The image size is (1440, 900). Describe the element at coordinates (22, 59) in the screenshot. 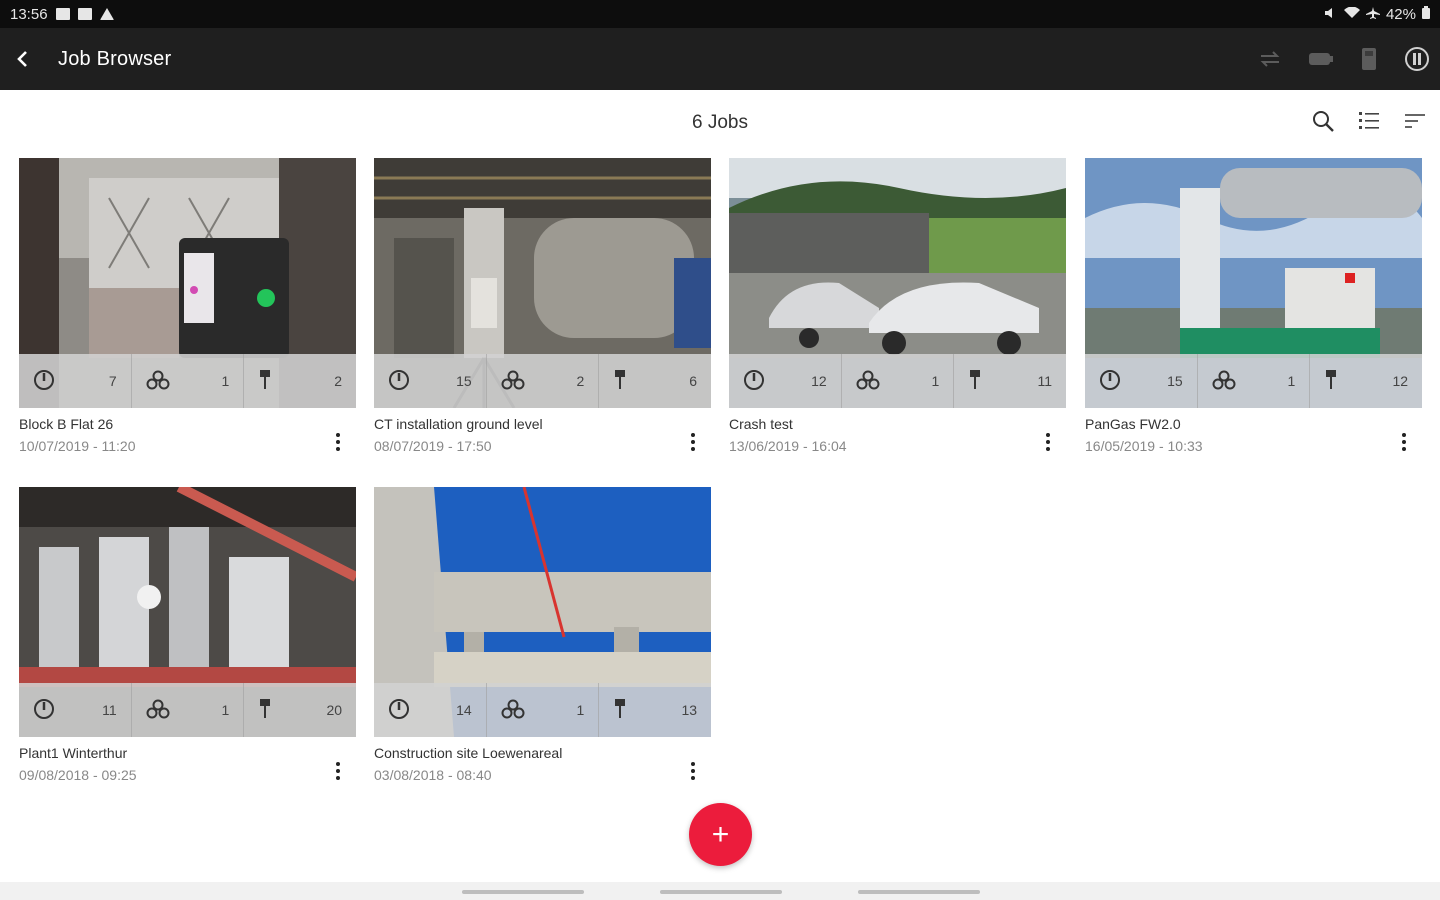

I see `back-arrow-icon` at that location.